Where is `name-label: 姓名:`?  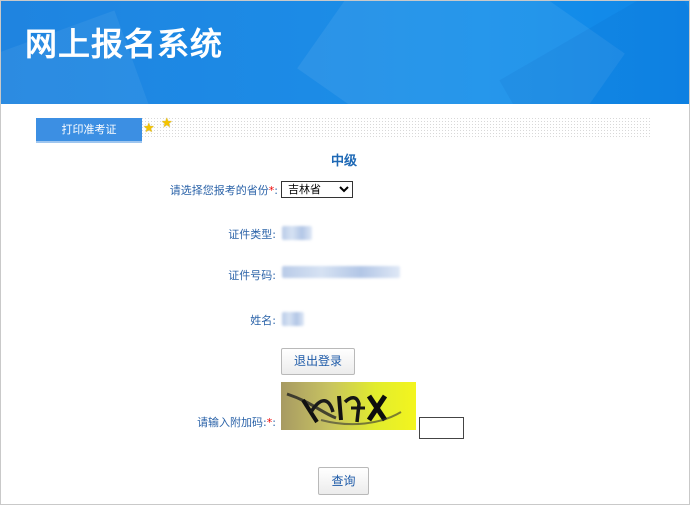 name-label: 姓名: is located at coordinates (263, 320).